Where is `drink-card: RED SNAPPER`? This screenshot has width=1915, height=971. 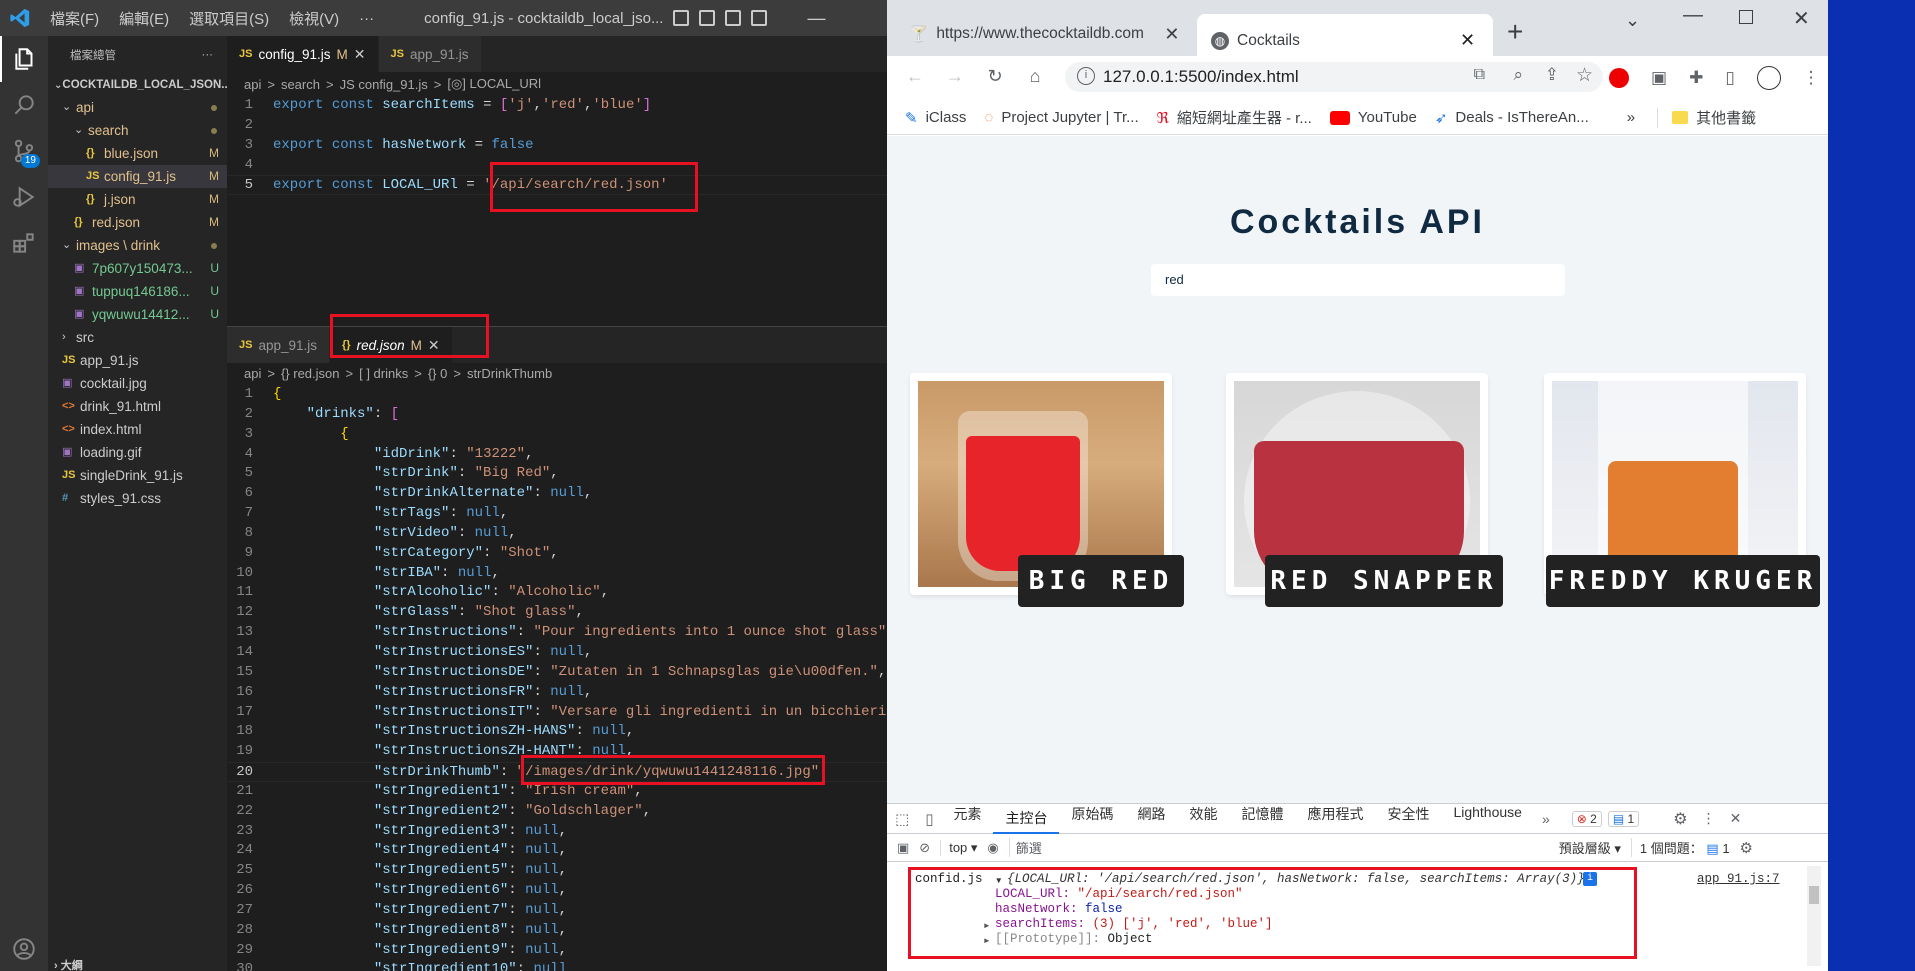
drink-card: RED SNAPPER is located at coordinates (1364, 490).